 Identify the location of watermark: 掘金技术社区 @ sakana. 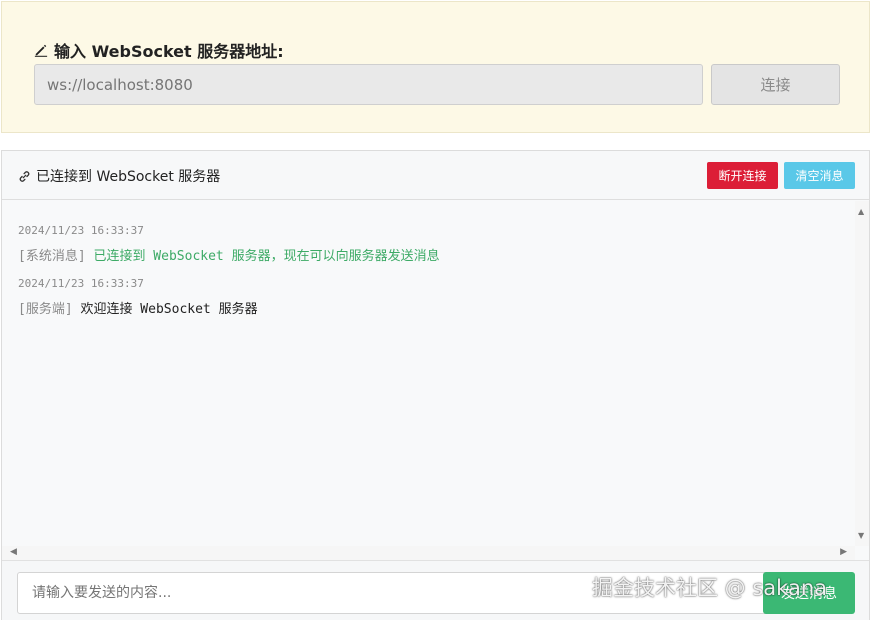
(709, 588).